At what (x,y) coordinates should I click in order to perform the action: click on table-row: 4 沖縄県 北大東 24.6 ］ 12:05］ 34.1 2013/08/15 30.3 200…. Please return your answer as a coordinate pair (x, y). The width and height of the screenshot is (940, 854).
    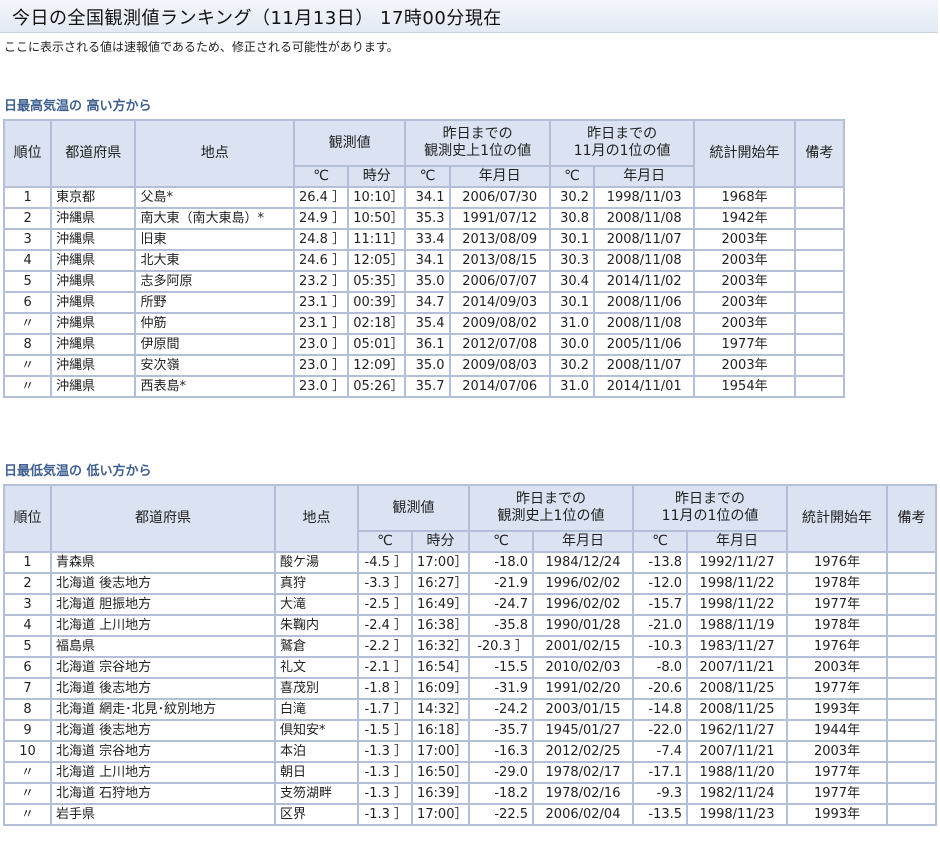
    Looking at the image, I should click on (424, 260).